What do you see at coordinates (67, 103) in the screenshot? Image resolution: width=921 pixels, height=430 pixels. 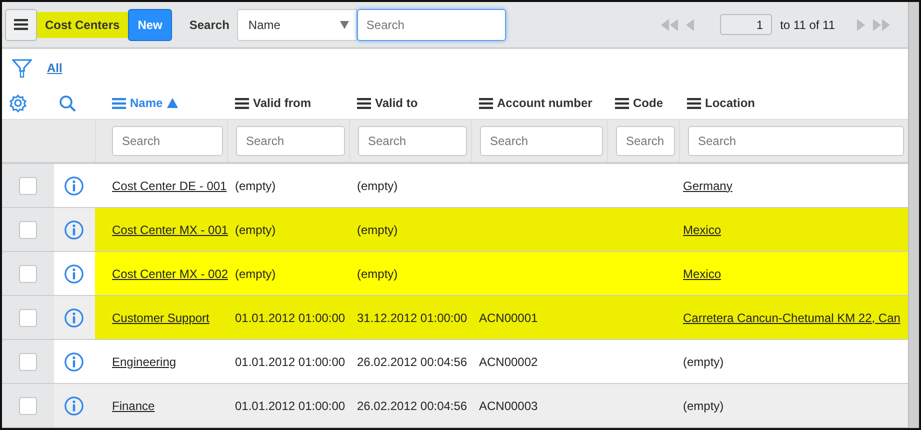 I see `search-icon` at bounding box center [67, 103].